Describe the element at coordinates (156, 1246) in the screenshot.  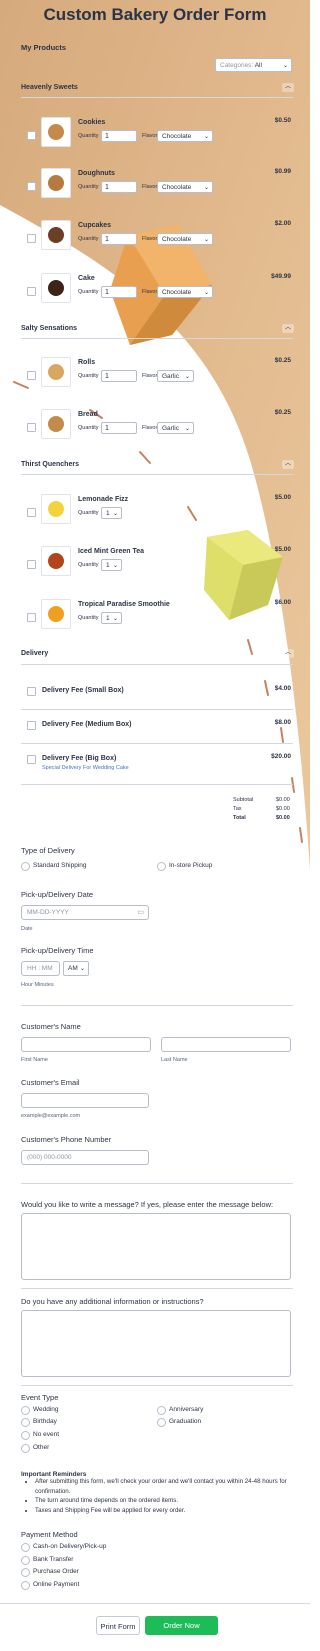
I see `message-textarea` at that location.